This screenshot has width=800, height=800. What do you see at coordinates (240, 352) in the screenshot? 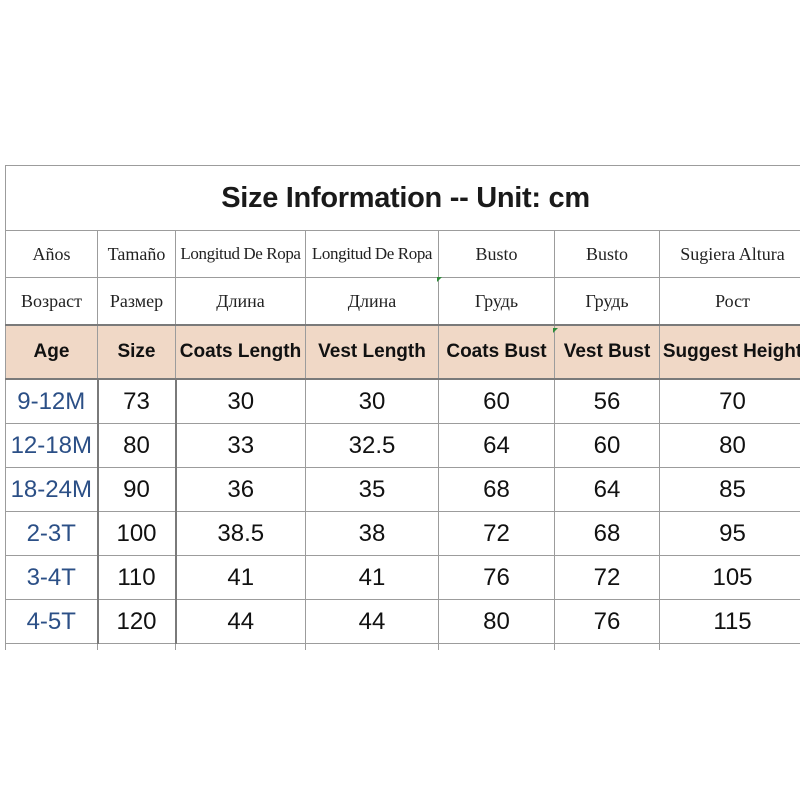
I see `header-coats-length: Coats Length` at bounding box center [240, 352].